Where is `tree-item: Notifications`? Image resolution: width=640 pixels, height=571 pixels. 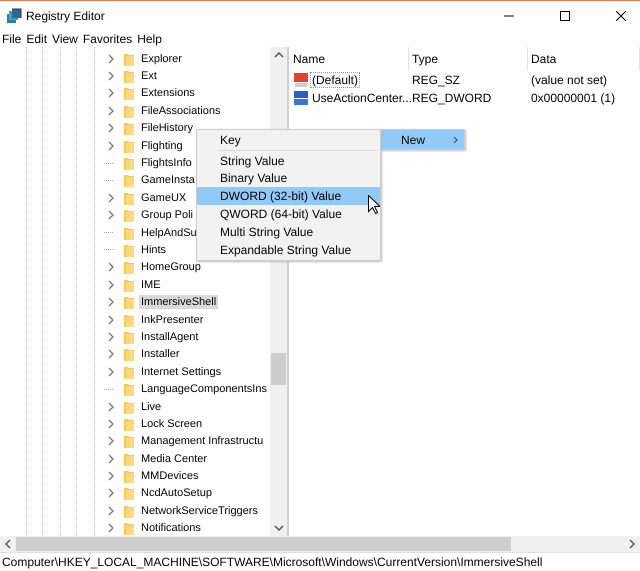
tree-item: Notifications is located at coordinates (171, 528).